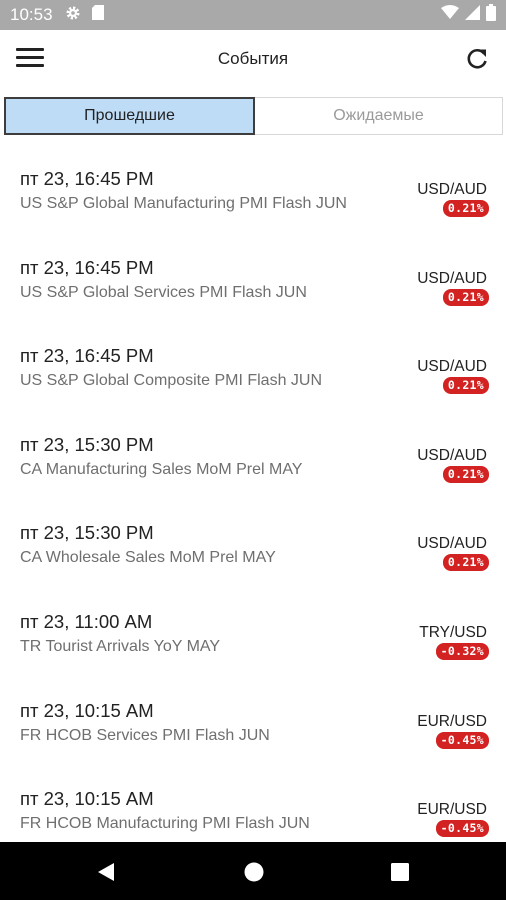 Image resolution: width=506 pixels, height=900 pixels. I want to click on event-name: FR HCOB Manufacturing PMI Flash JUN, so click(165, 824).